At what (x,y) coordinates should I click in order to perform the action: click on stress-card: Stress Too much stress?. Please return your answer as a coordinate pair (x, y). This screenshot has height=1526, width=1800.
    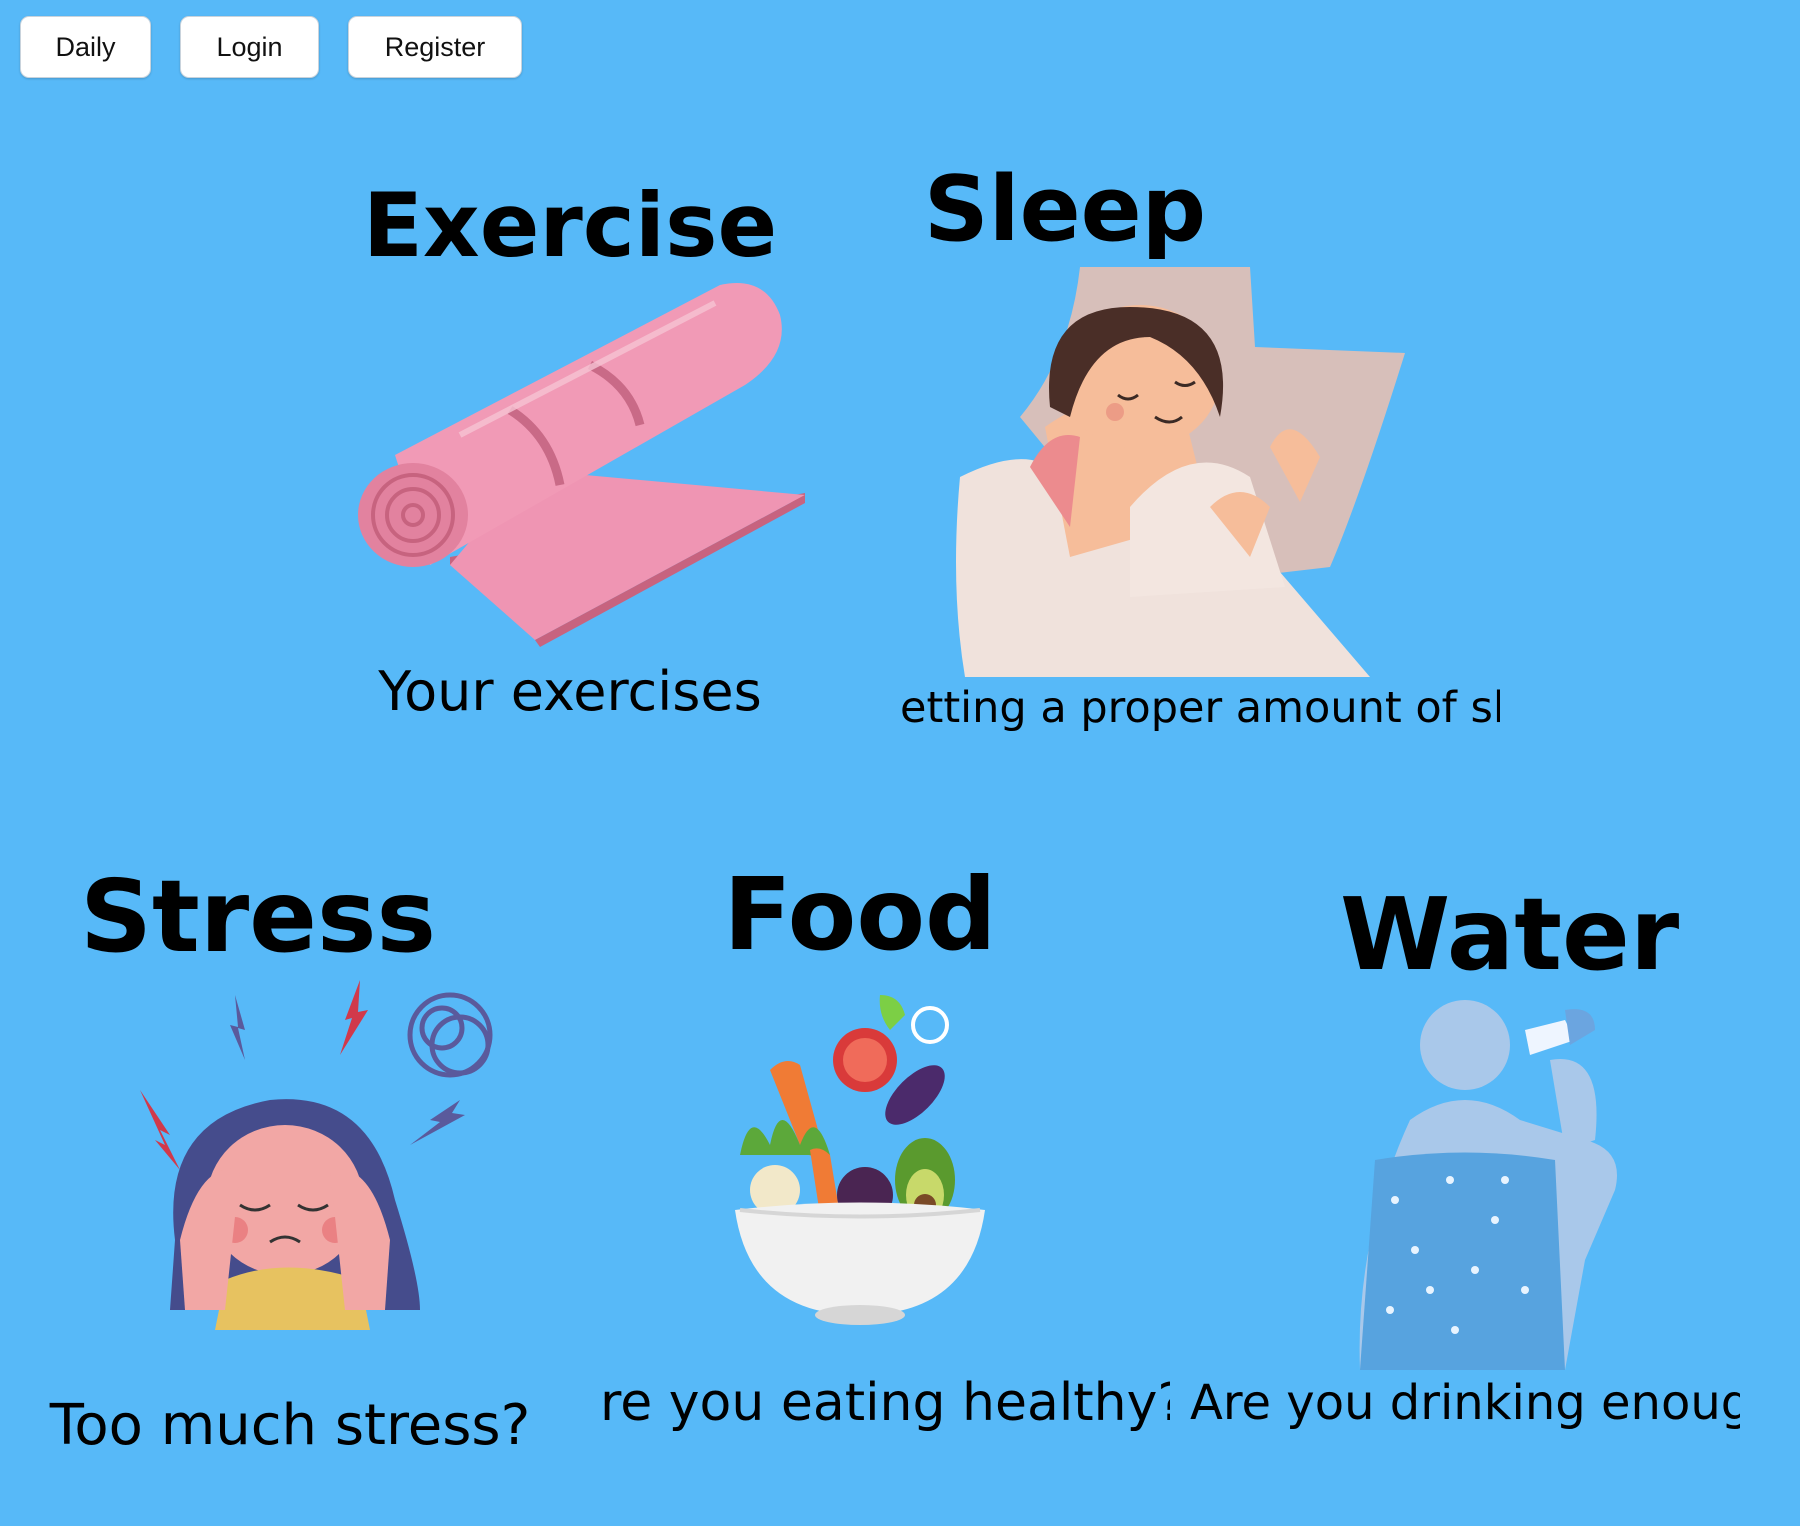
    Looking at the image, I should click on (300, 1156).